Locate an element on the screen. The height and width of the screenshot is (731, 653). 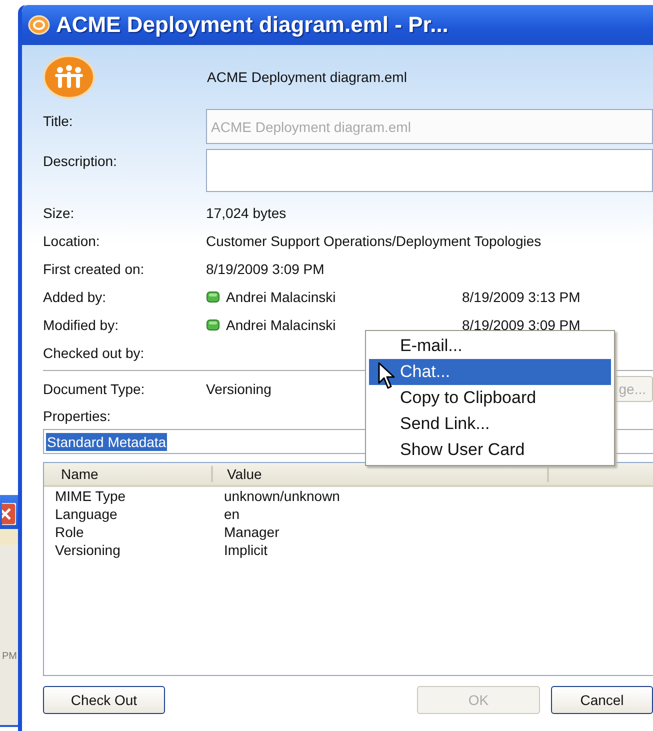
people-logo-icon is located at coordinates (69, 77).